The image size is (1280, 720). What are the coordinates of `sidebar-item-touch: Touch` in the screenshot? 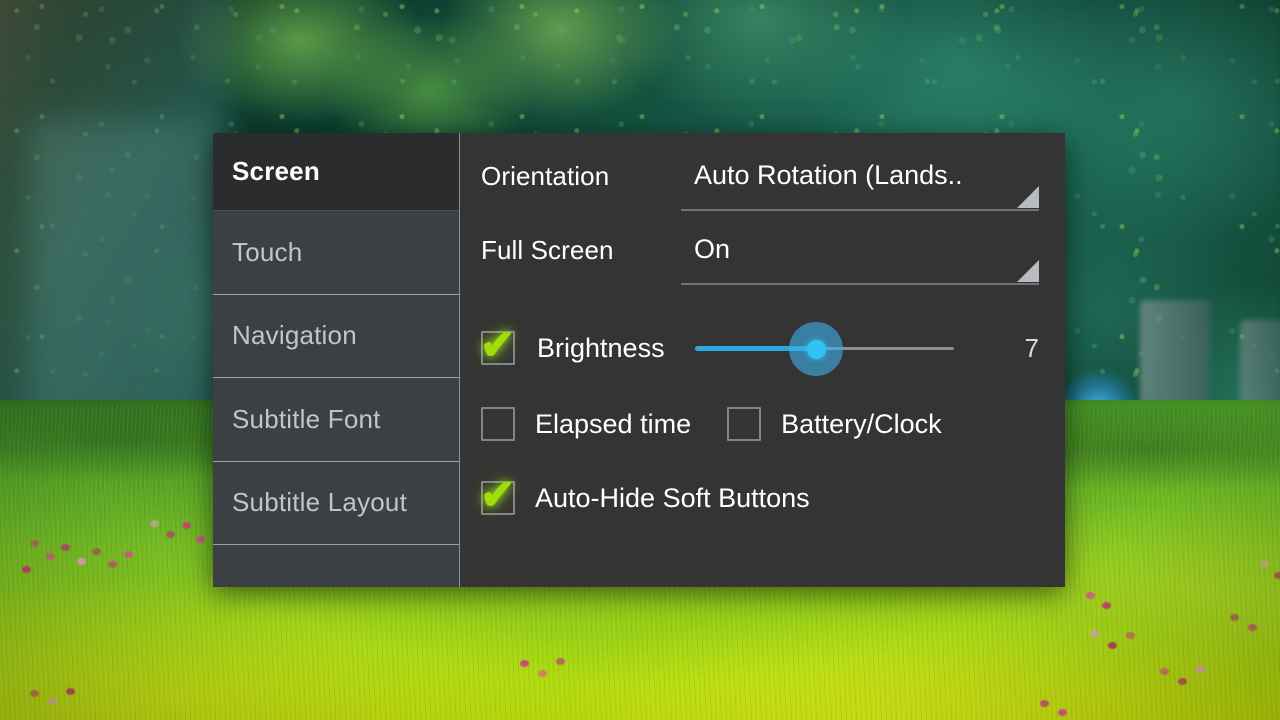 It's located at (336, 253).